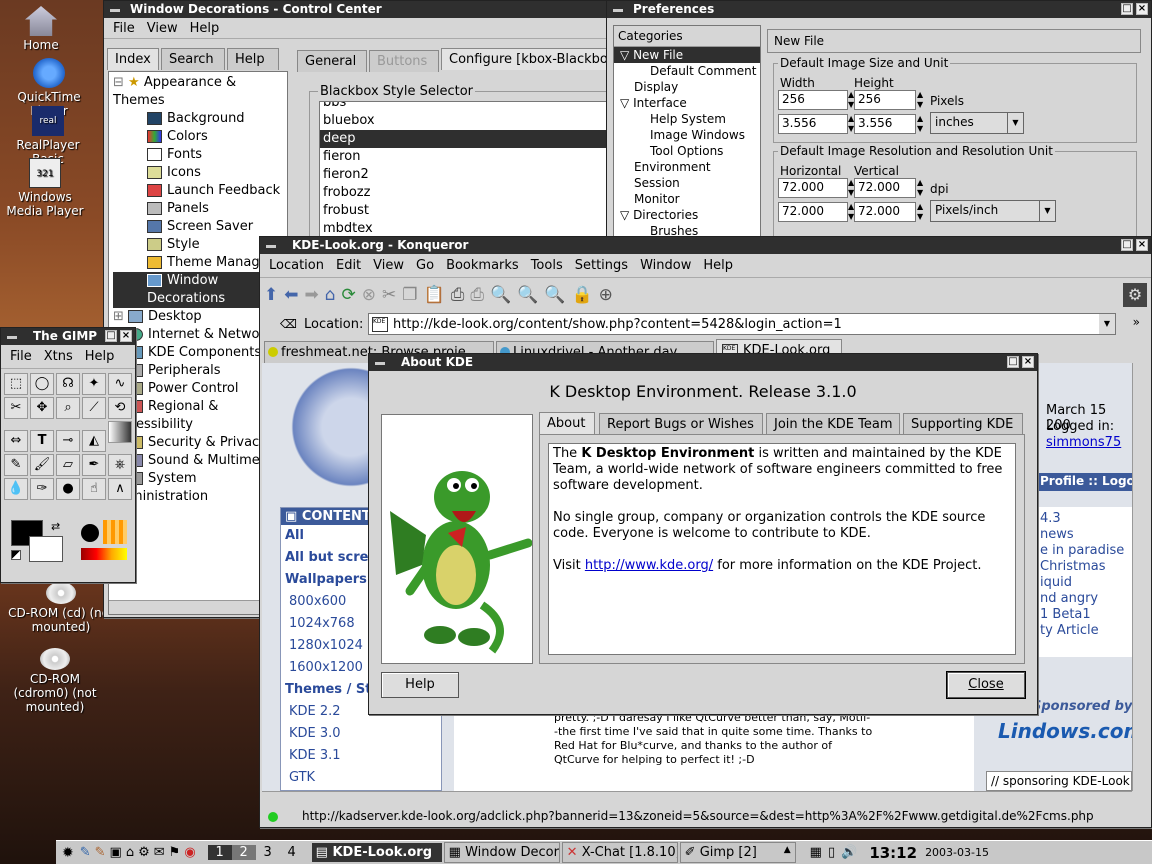 The width and height of the screenshot is (1152, 864). Describe the element at coordinates (601, 265) in the screenshot. I see `menu-settings: Settings` at that location.